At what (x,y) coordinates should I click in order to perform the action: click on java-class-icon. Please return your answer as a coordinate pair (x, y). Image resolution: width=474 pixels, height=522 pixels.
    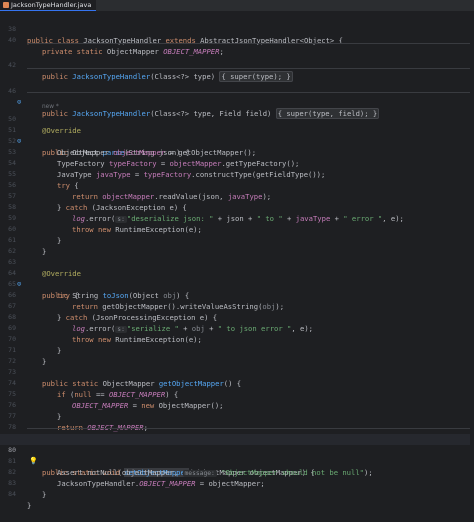
    Looking at the image, I should click on (6, 5).